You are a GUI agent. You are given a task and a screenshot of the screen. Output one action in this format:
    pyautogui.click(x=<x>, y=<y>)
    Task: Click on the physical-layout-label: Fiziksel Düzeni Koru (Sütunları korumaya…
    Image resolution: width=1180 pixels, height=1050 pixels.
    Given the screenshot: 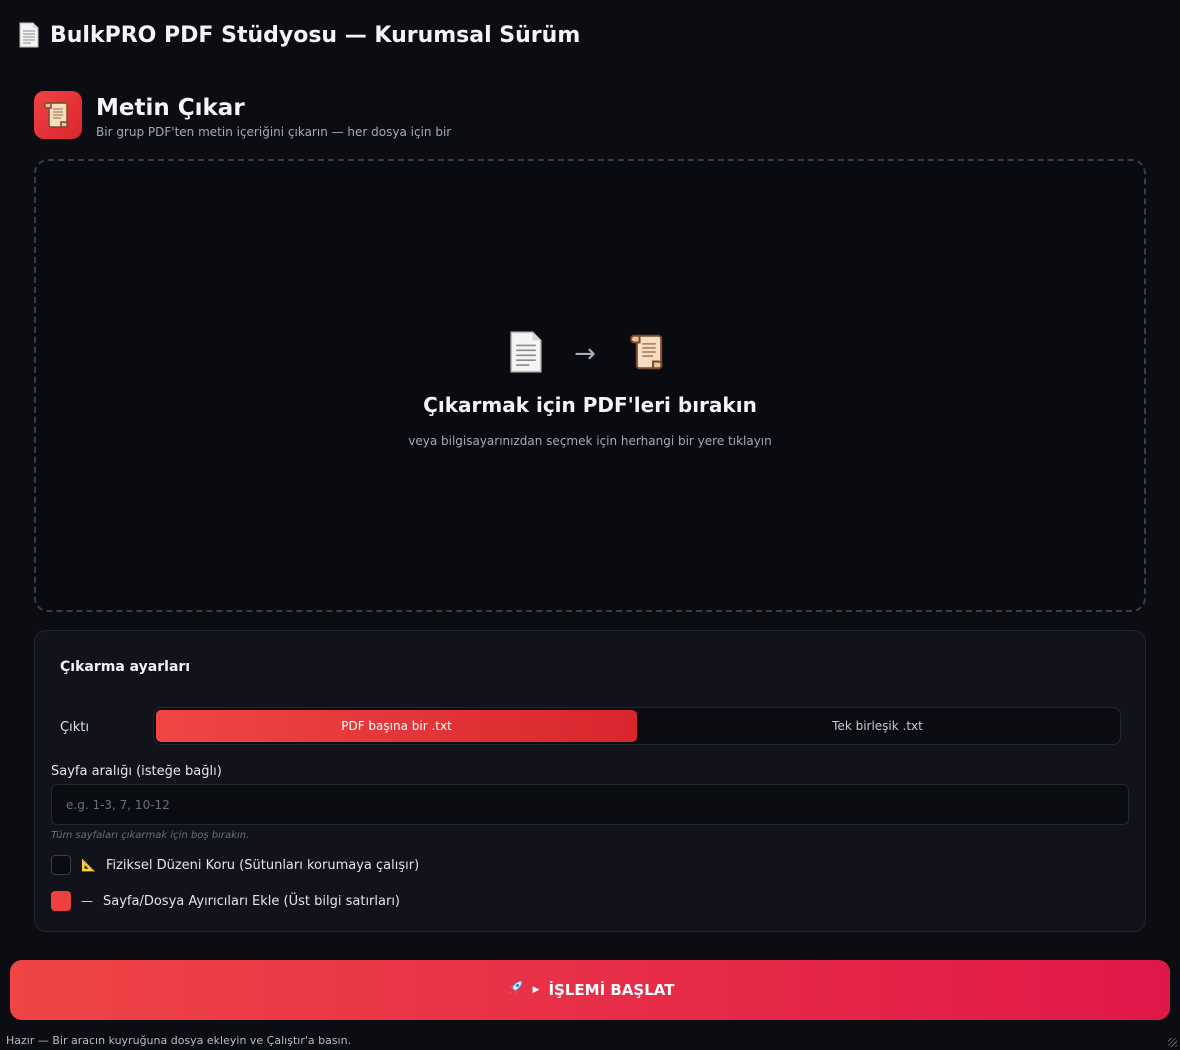 What is the action you would take?
    pyautogui.click(x=262, y=865)
    